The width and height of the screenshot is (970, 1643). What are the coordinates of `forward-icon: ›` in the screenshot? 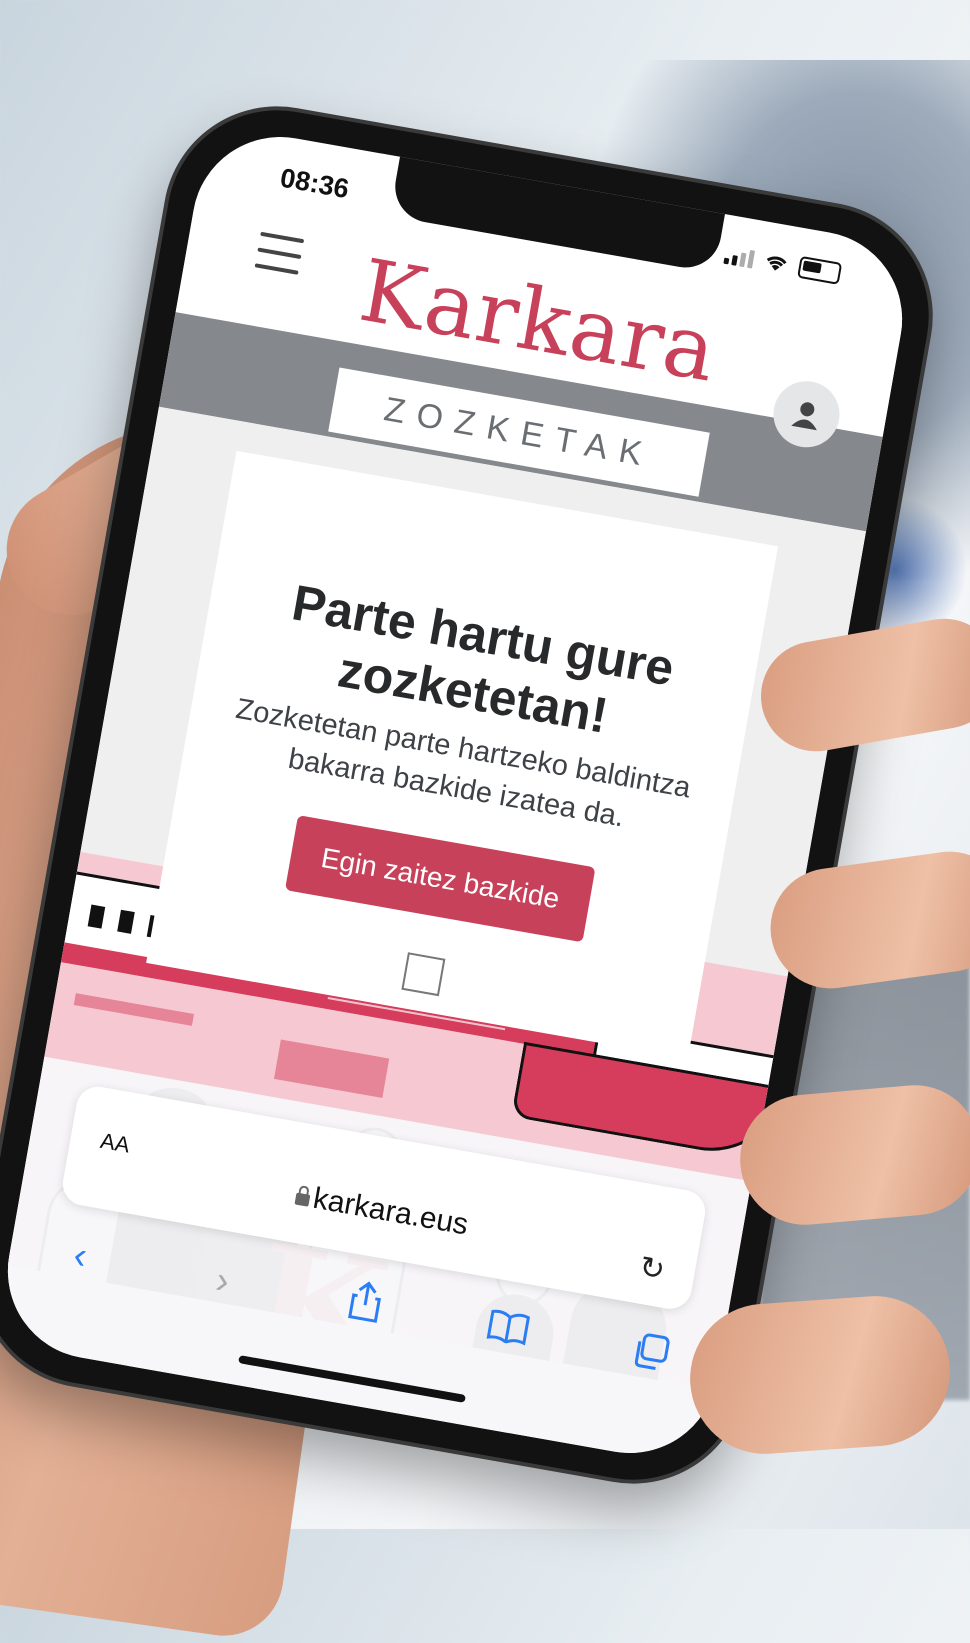 It's located at (222, 1281).